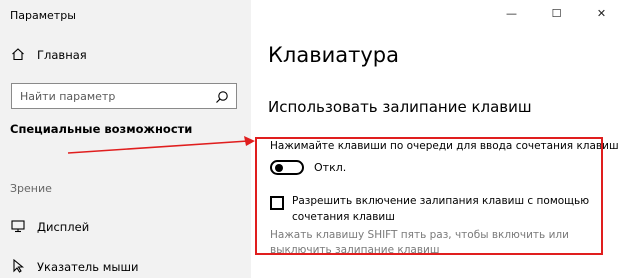 The height and width of the screenshot is (278, 624). Describe the element at coordinates (287, 167) in the screenshot. I see `sticky-keys-toggle` at that location.